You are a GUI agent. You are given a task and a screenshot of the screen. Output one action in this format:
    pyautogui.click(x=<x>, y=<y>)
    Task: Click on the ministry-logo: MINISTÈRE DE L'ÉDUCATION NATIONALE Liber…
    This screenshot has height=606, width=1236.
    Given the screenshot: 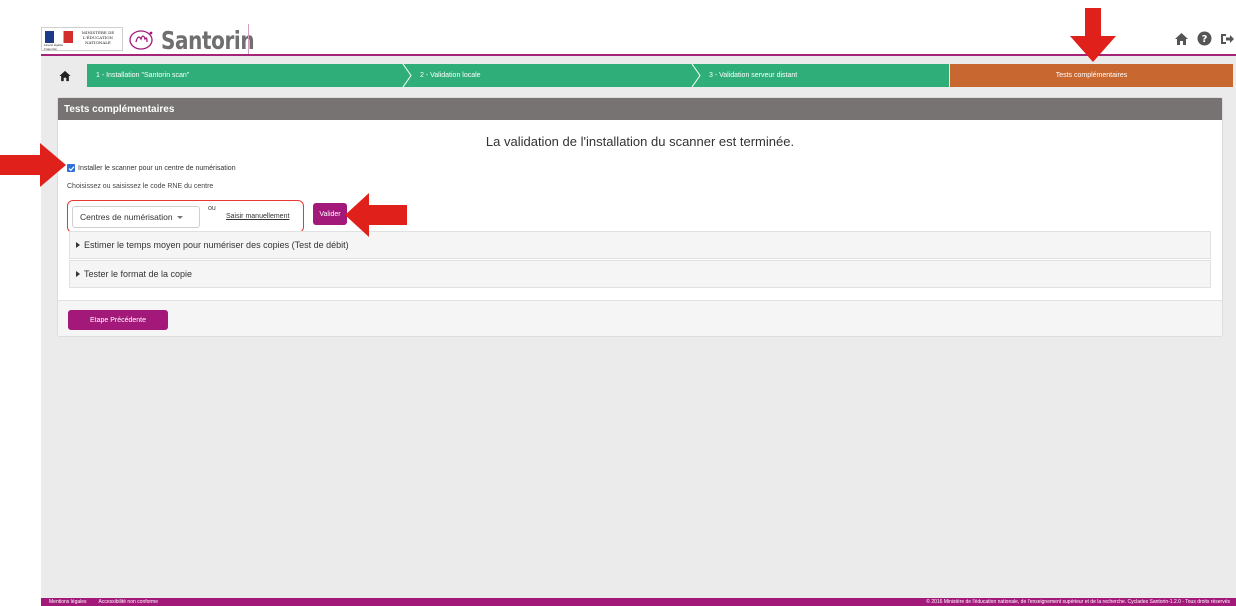 What is the action you would take?
    pyautogui.click(x=82, y=39)
    